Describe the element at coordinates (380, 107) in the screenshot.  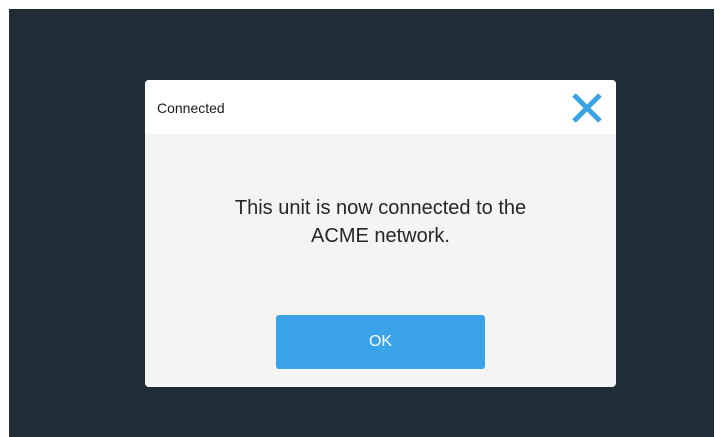
I see `dialog-header: Connected` at that location.